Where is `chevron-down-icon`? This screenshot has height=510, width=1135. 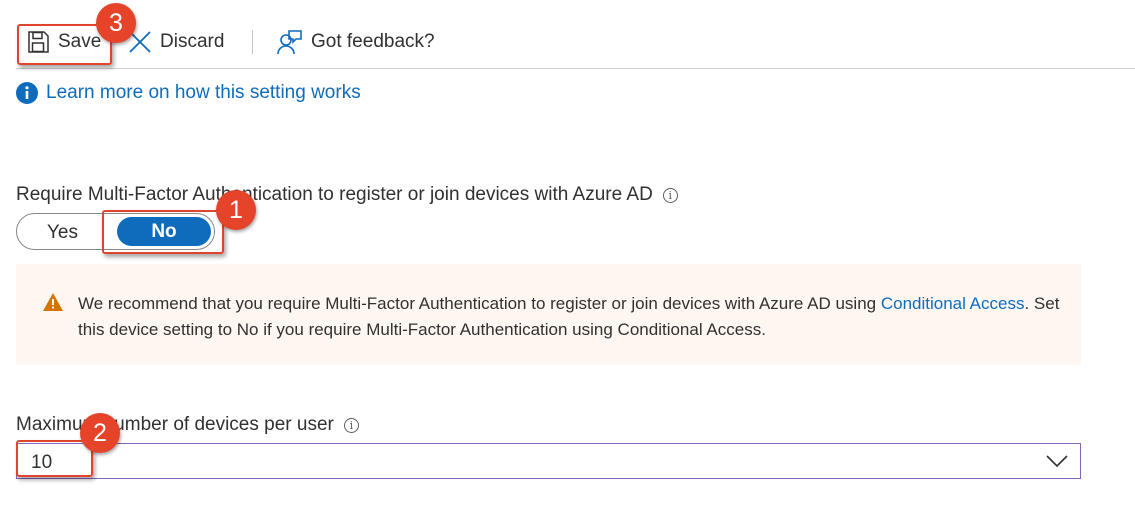
chevron-down-icon is located at coordinates (1057, 461).